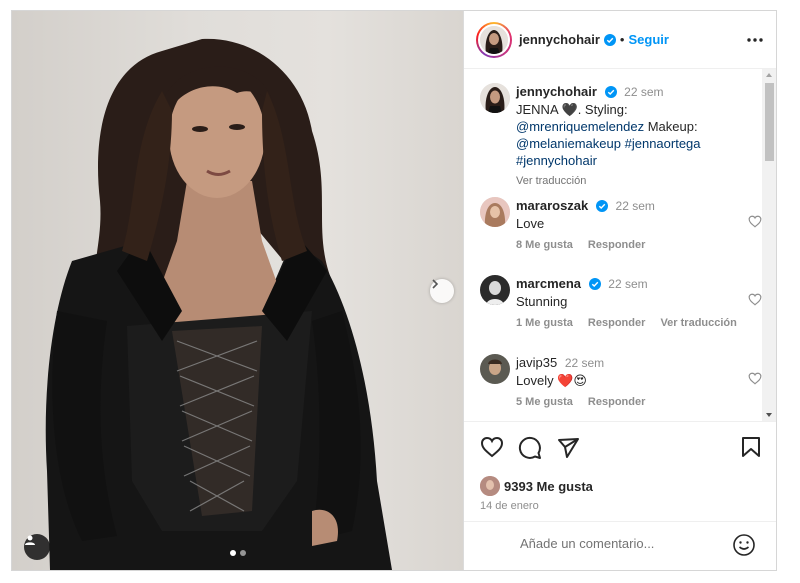 The height and width of the screenshot is (583, 800). I want to click on comment-text: Love, so click(530, 223).